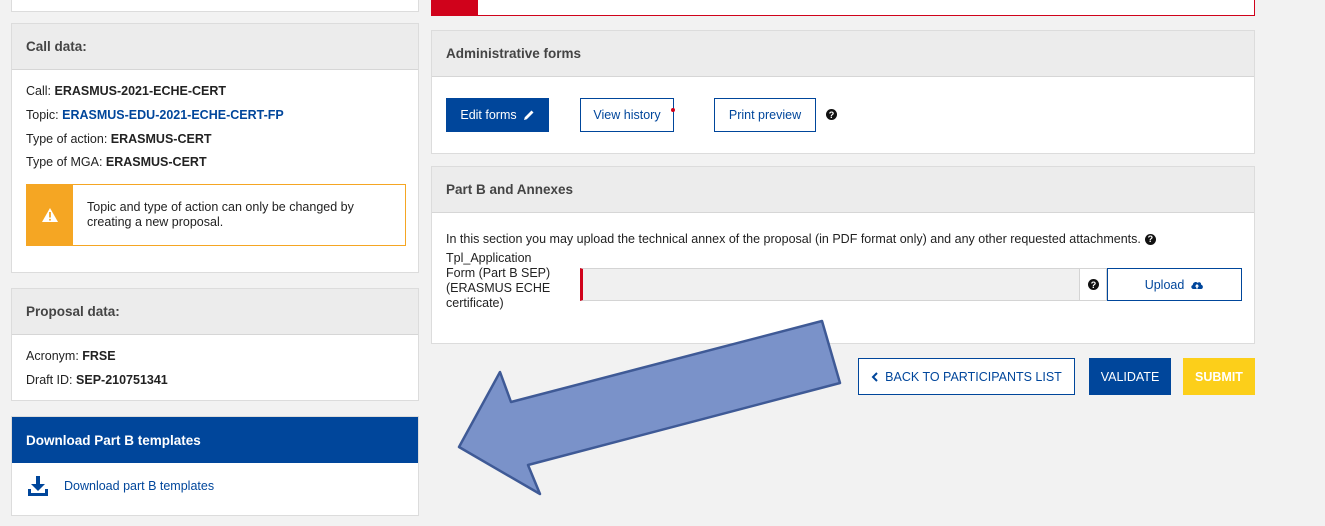 The image size is (1325, 526). What do you see at coordinates (173, 115) in the screenshot?
I see `topic-link: ERASMUS-EDU-2021-ECHE-CERT-FP` at bounding box center [173, 115].